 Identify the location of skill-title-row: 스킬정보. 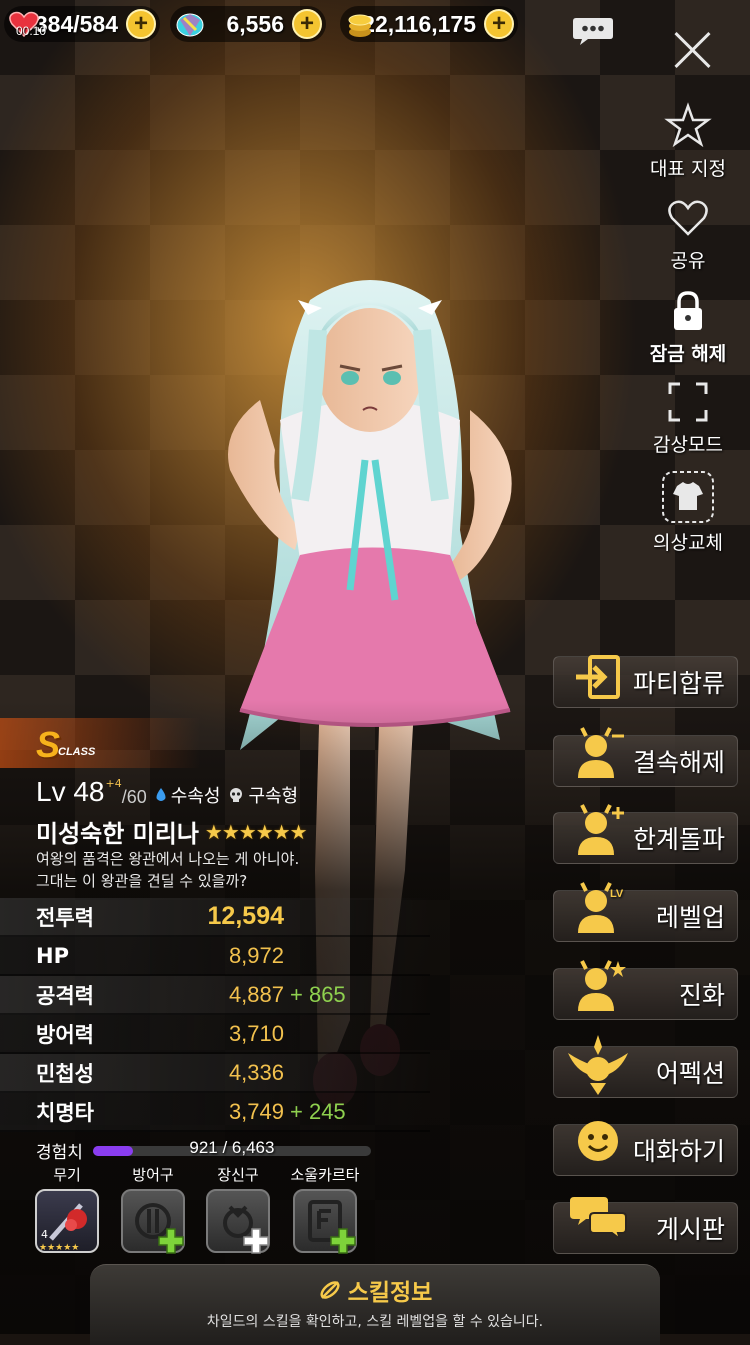
(375, 1290).